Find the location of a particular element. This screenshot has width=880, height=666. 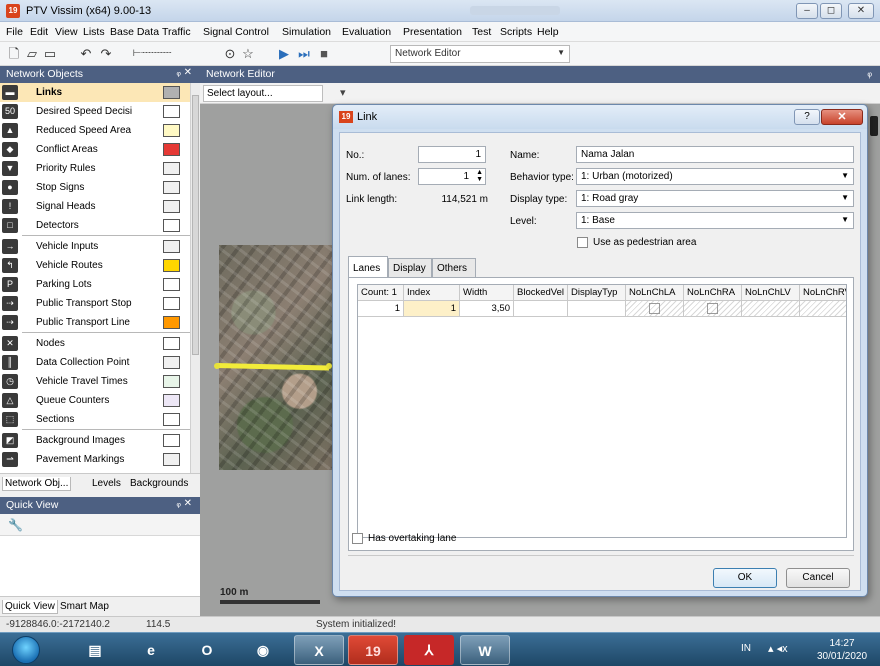

grid-cell: 3,50 is located at coordinates (487, 309).